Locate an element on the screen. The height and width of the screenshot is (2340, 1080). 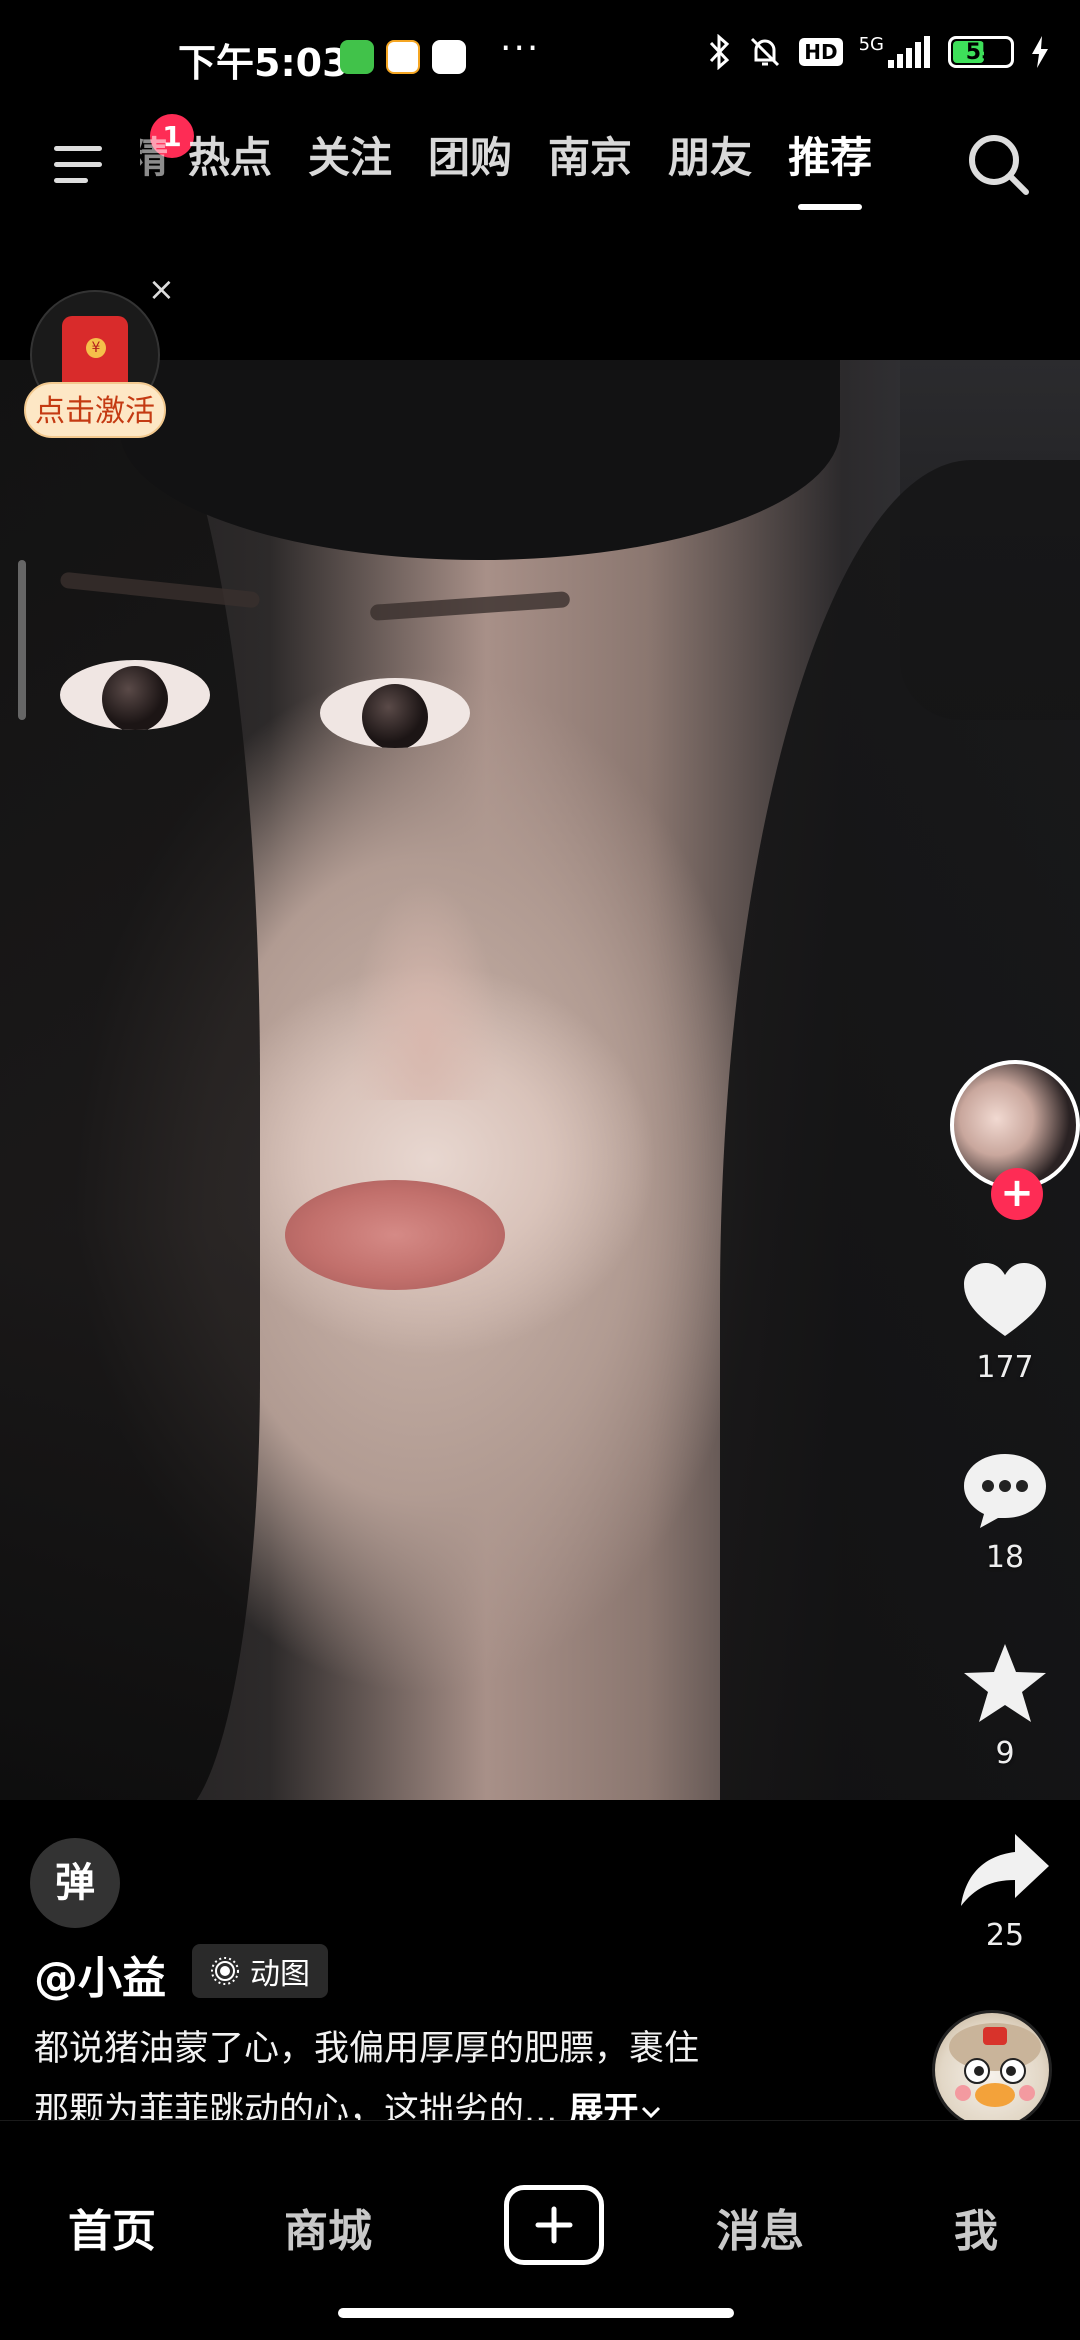
plus-icon is located at coordinates (554, 2225).